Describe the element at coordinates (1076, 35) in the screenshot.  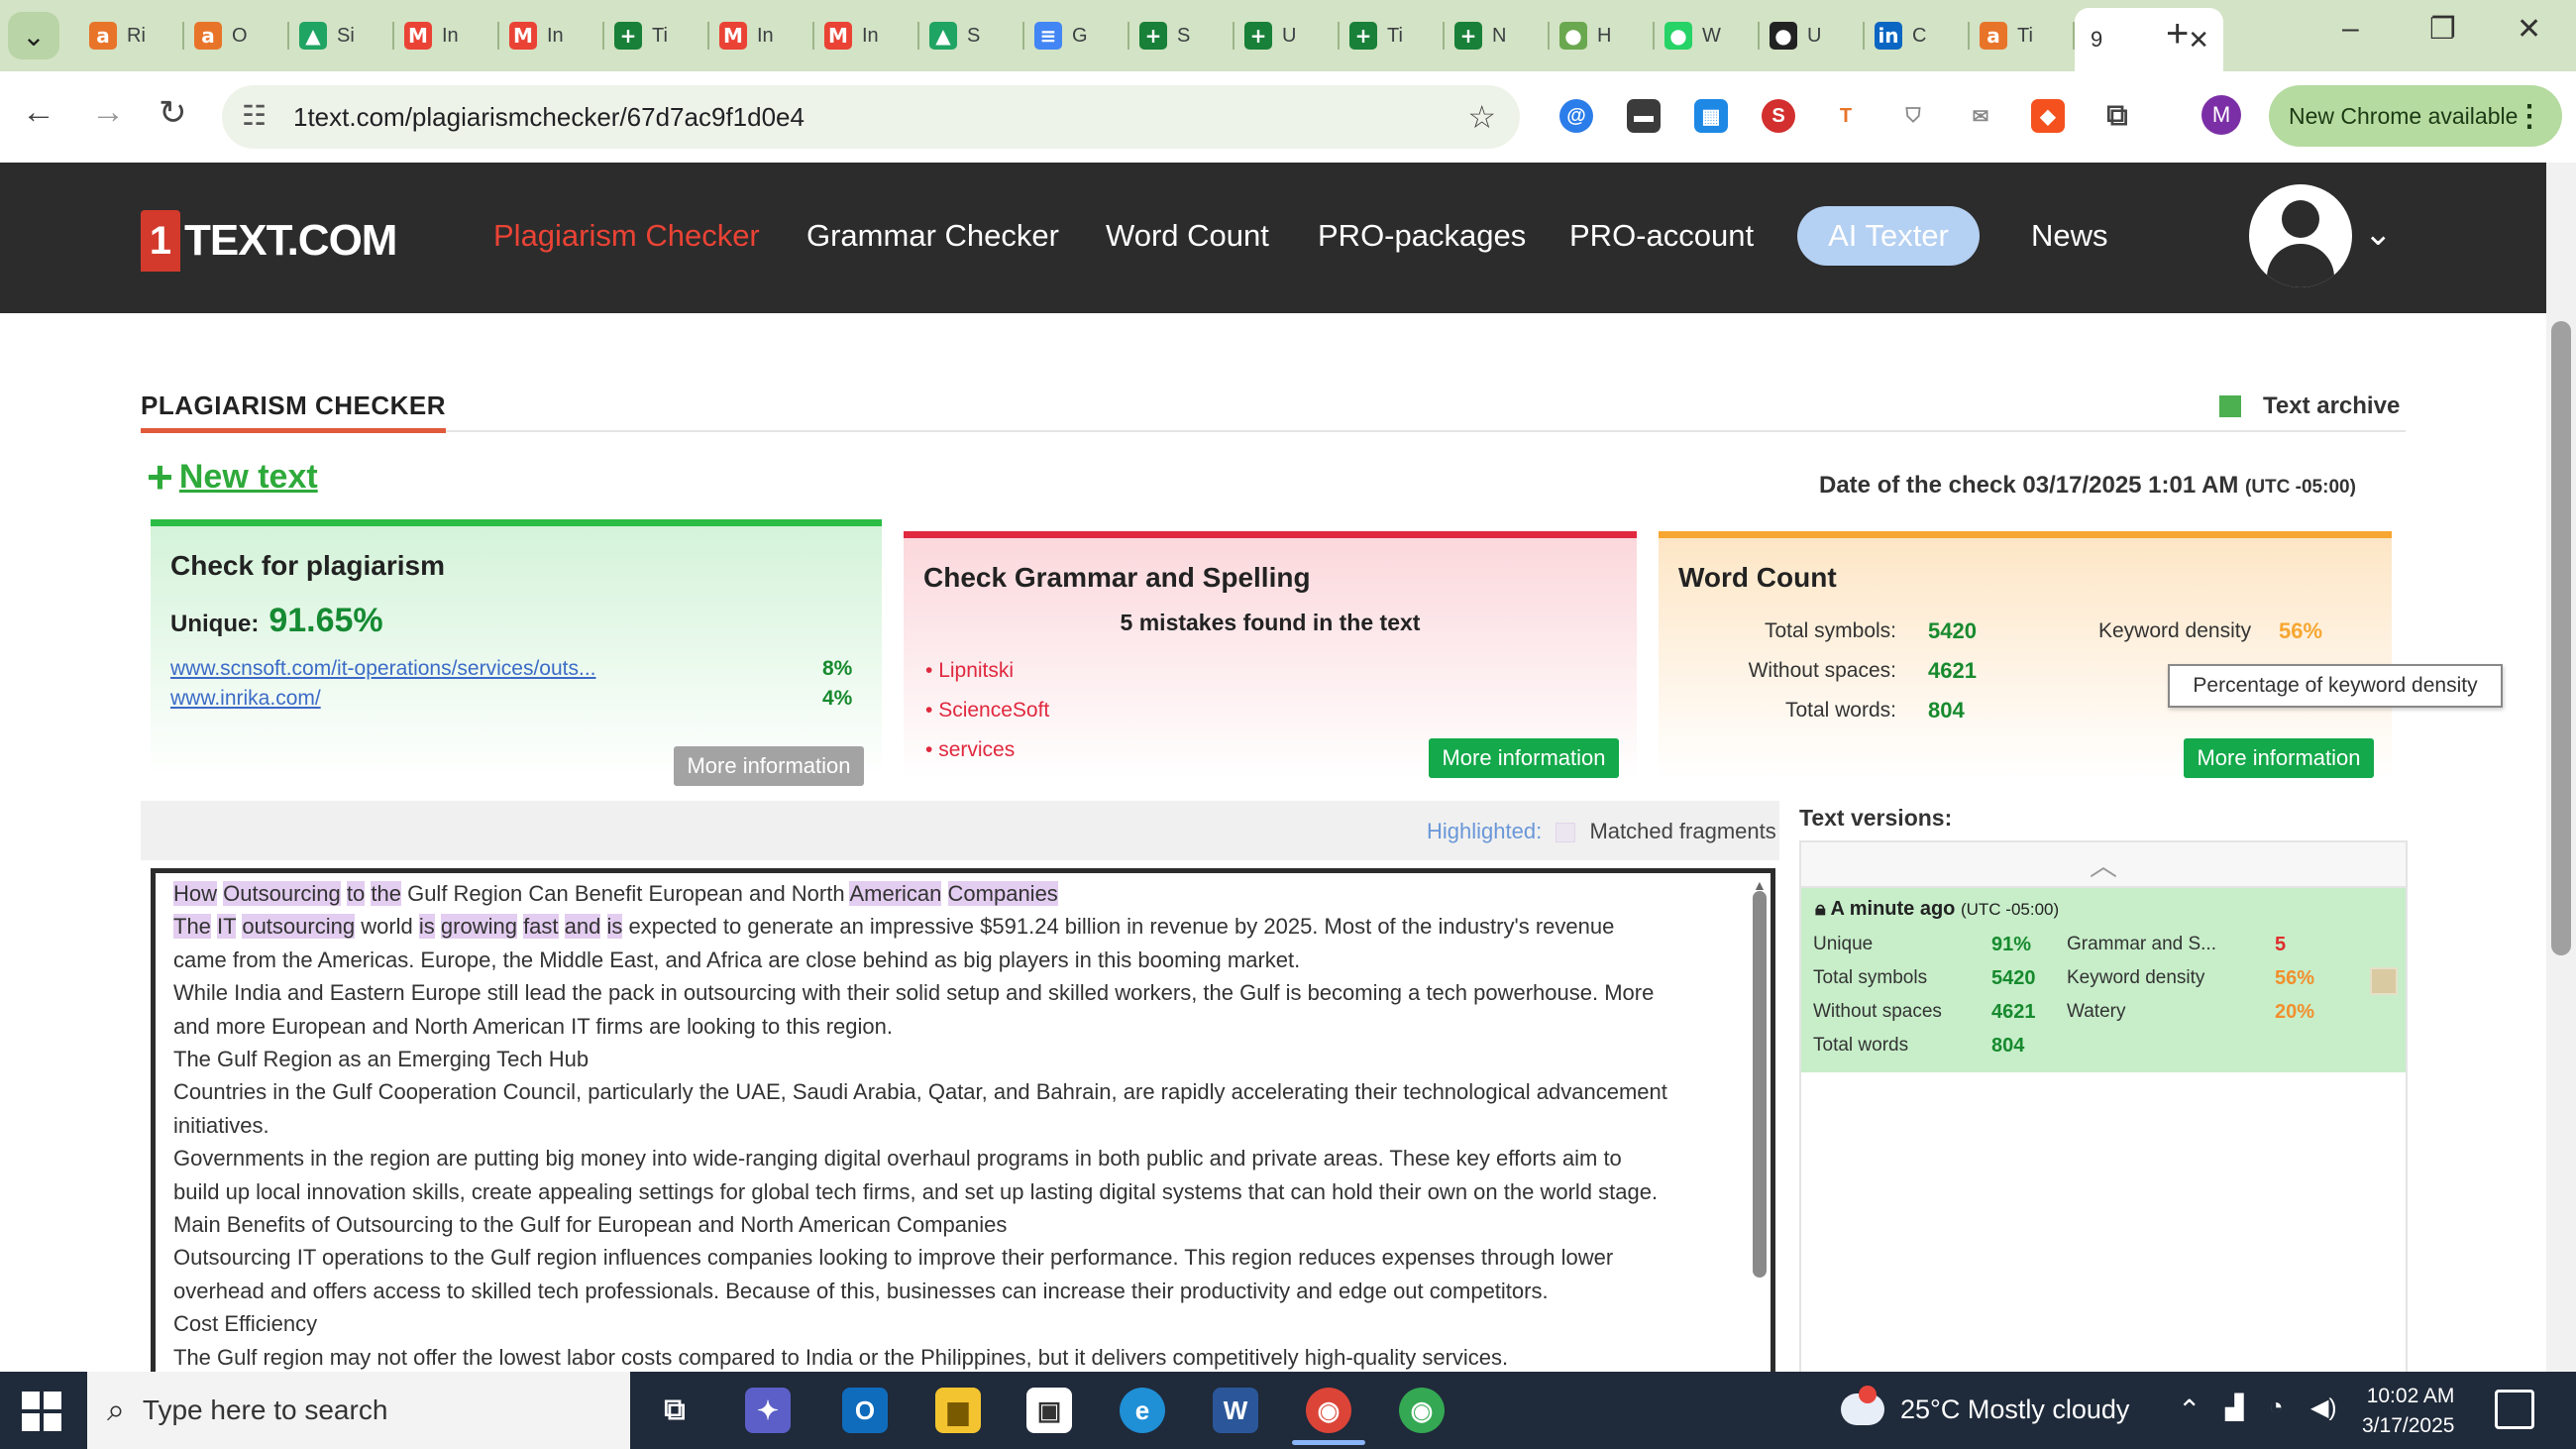
I see `browser-tab: ≡ G` at that location.